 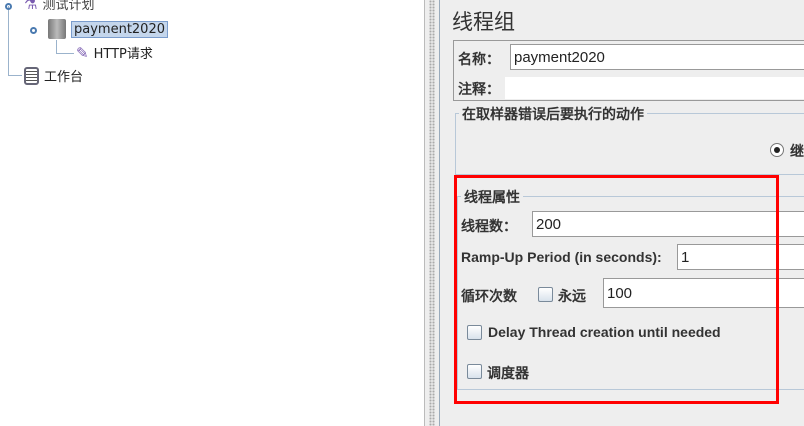 What do you see at coordinates (82, 52) in the screenshot?
I see `pipette-icon: ✎` at bounding box center [82, 52].